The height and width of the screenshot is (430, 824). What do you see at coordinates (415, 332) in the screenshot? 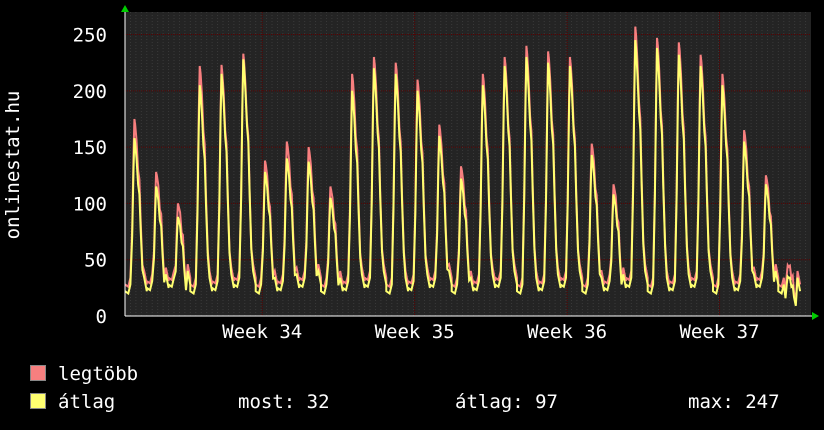
I see `x-tick-label: Week 35` at bounding box center [415, 332].